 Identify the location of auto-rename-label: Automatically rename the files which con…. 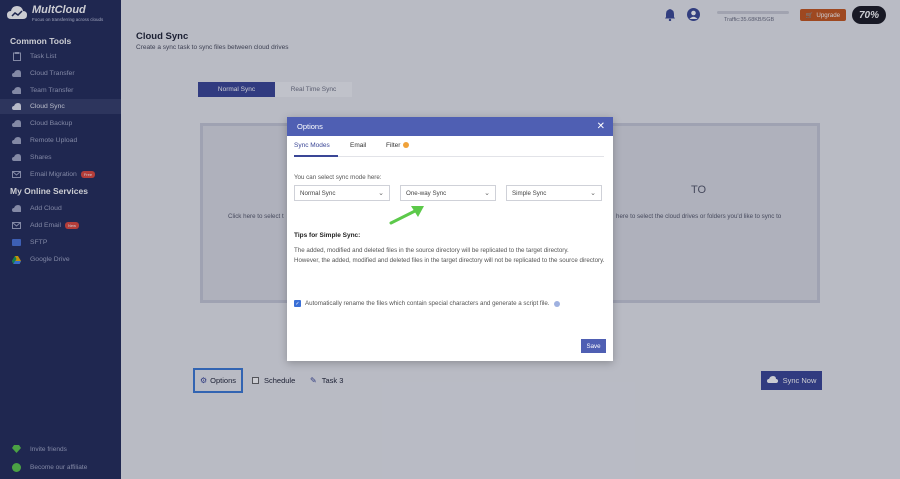
(427, 303).